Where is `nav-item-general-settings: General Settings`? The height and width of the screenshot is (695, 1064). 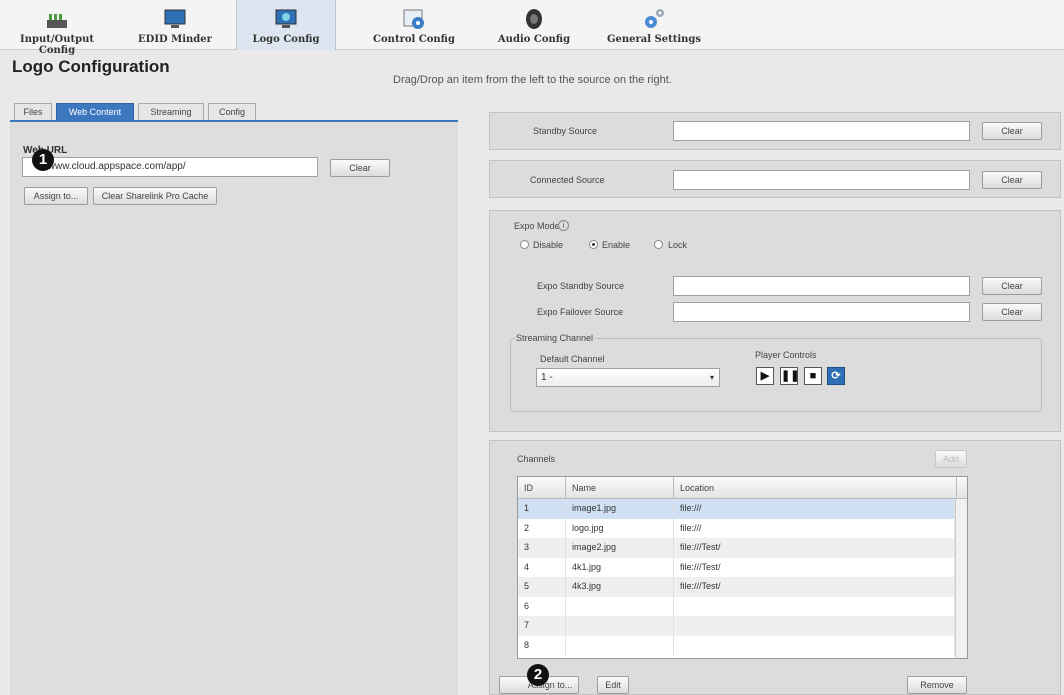 nav-item-general-settings: General Settings is located at coordinates (654, 25).